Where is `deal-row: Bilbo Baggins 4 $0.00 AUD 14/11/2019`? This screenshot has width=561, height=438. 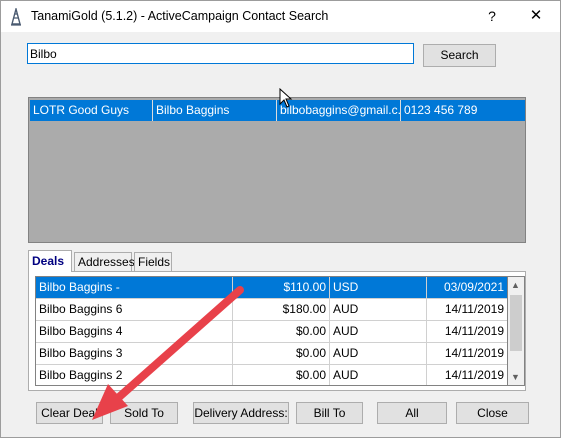 deal-row: Bilbo Baggins 4 $0.00 AUD 14/11/2019 is located at coordinates (271, 332).